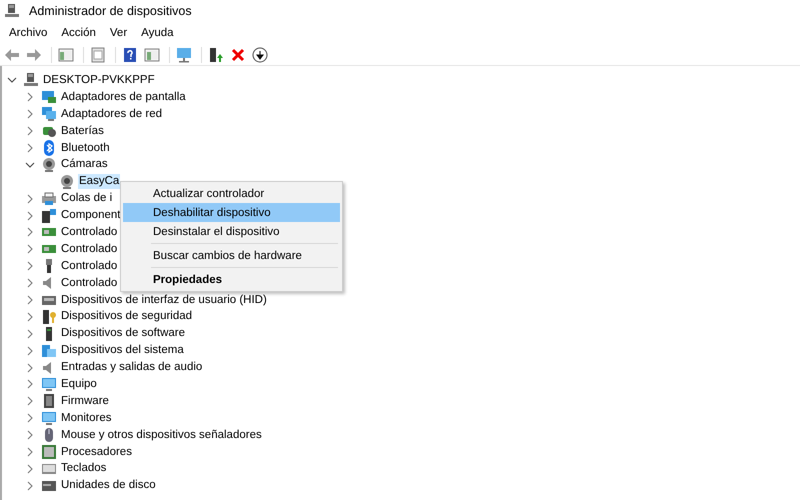  I want to click on tree-item: Component, so click(91, 216).